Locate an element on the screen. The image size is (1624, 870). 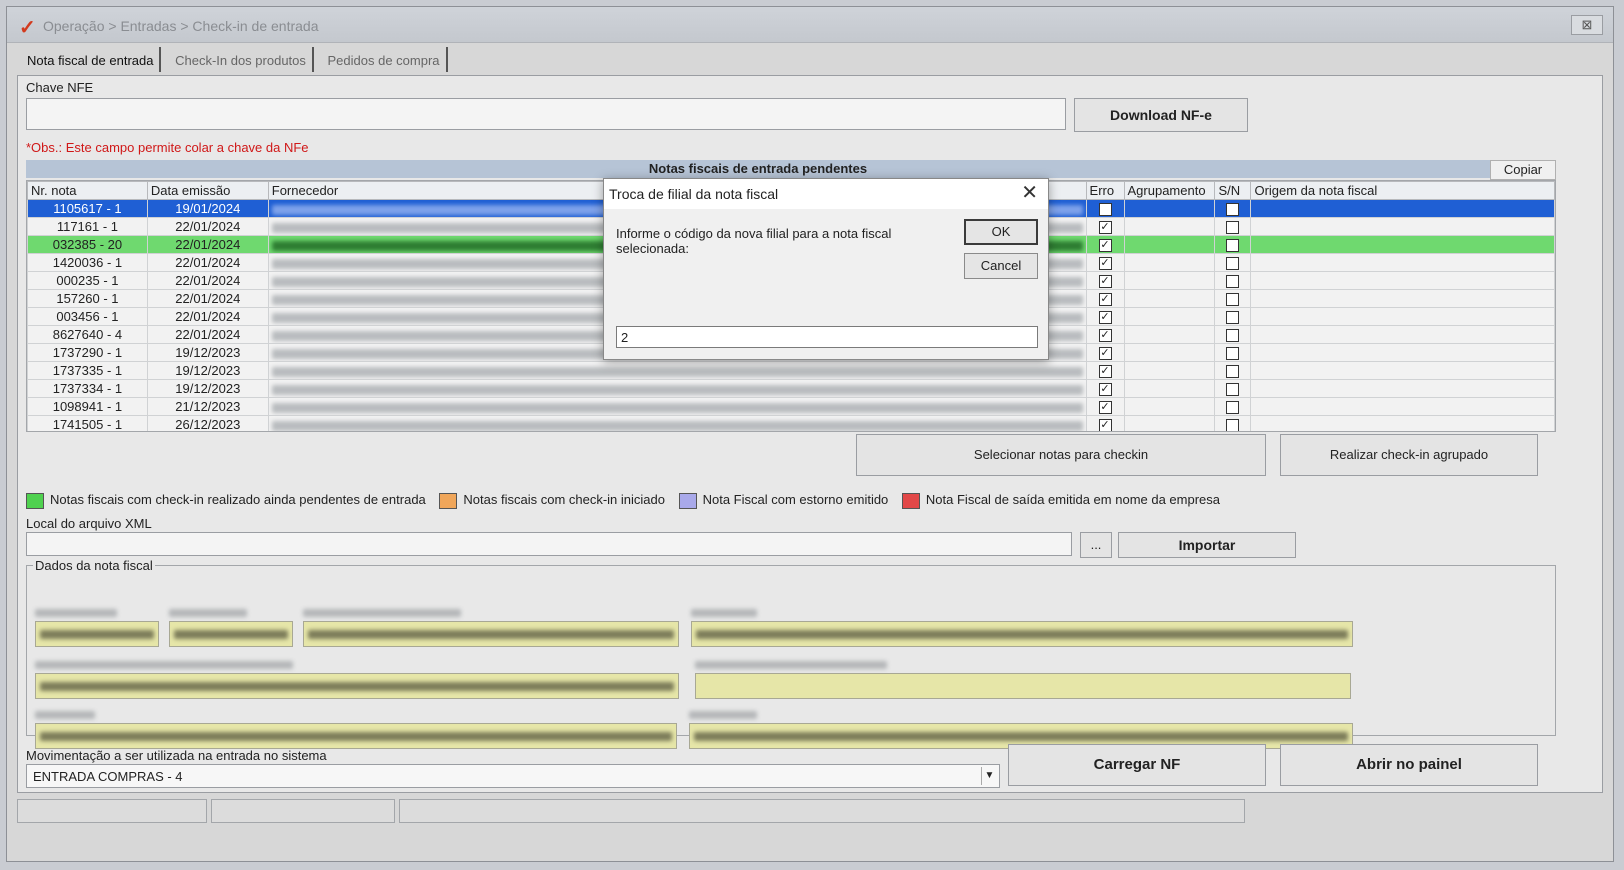
cnpj-emitente-field is located at coordinates (357, 686).